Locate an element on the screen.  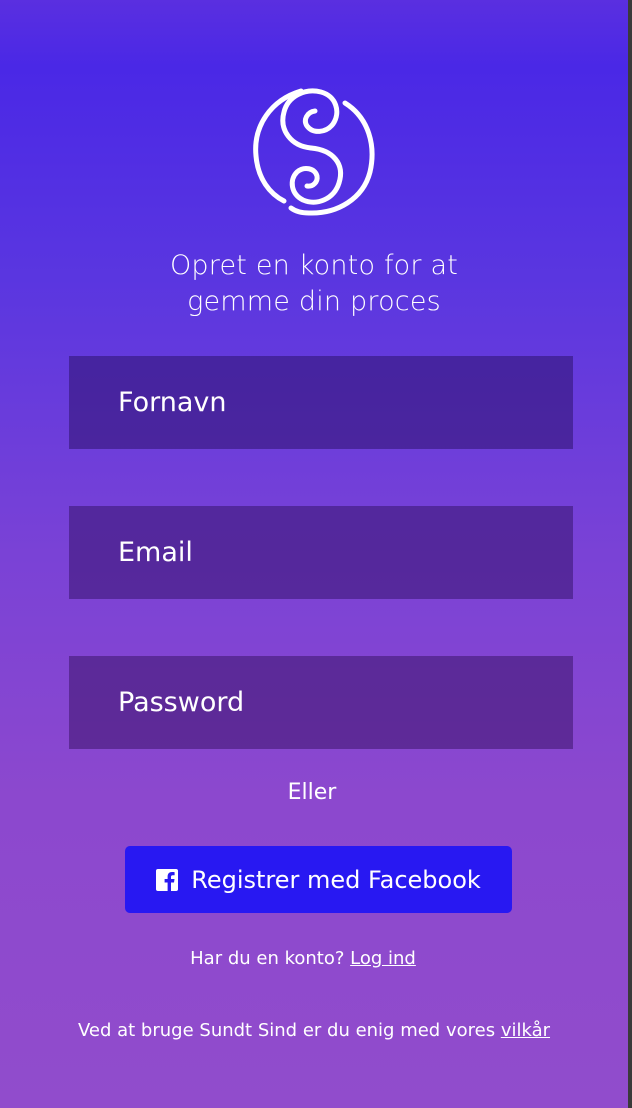
headline-line-2: gemme din proces is located at coordinates (314, 301).